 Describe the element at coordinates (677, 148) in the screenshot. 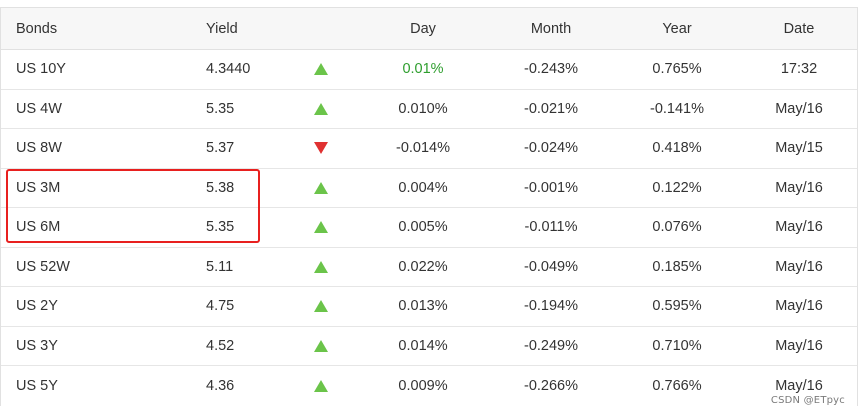

I see `year-change: 0.418%` at that location.